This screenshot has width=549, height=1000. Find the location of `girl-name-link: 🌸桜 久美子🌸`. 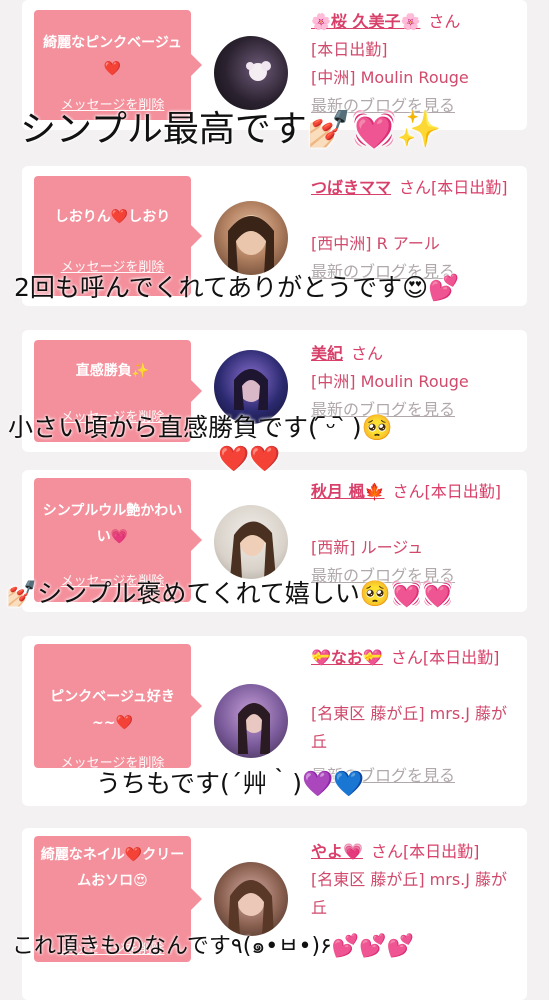

girl-name-link: 🌸桜 久美子🌸 is located at coordinates (365, 21).